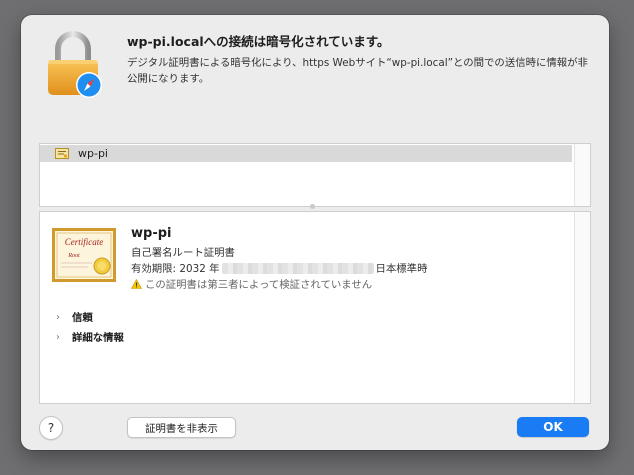 The height and width of the screenshot is (475, 634). I want to click on certificate-image-subtitle: Root, so click(73, 256).